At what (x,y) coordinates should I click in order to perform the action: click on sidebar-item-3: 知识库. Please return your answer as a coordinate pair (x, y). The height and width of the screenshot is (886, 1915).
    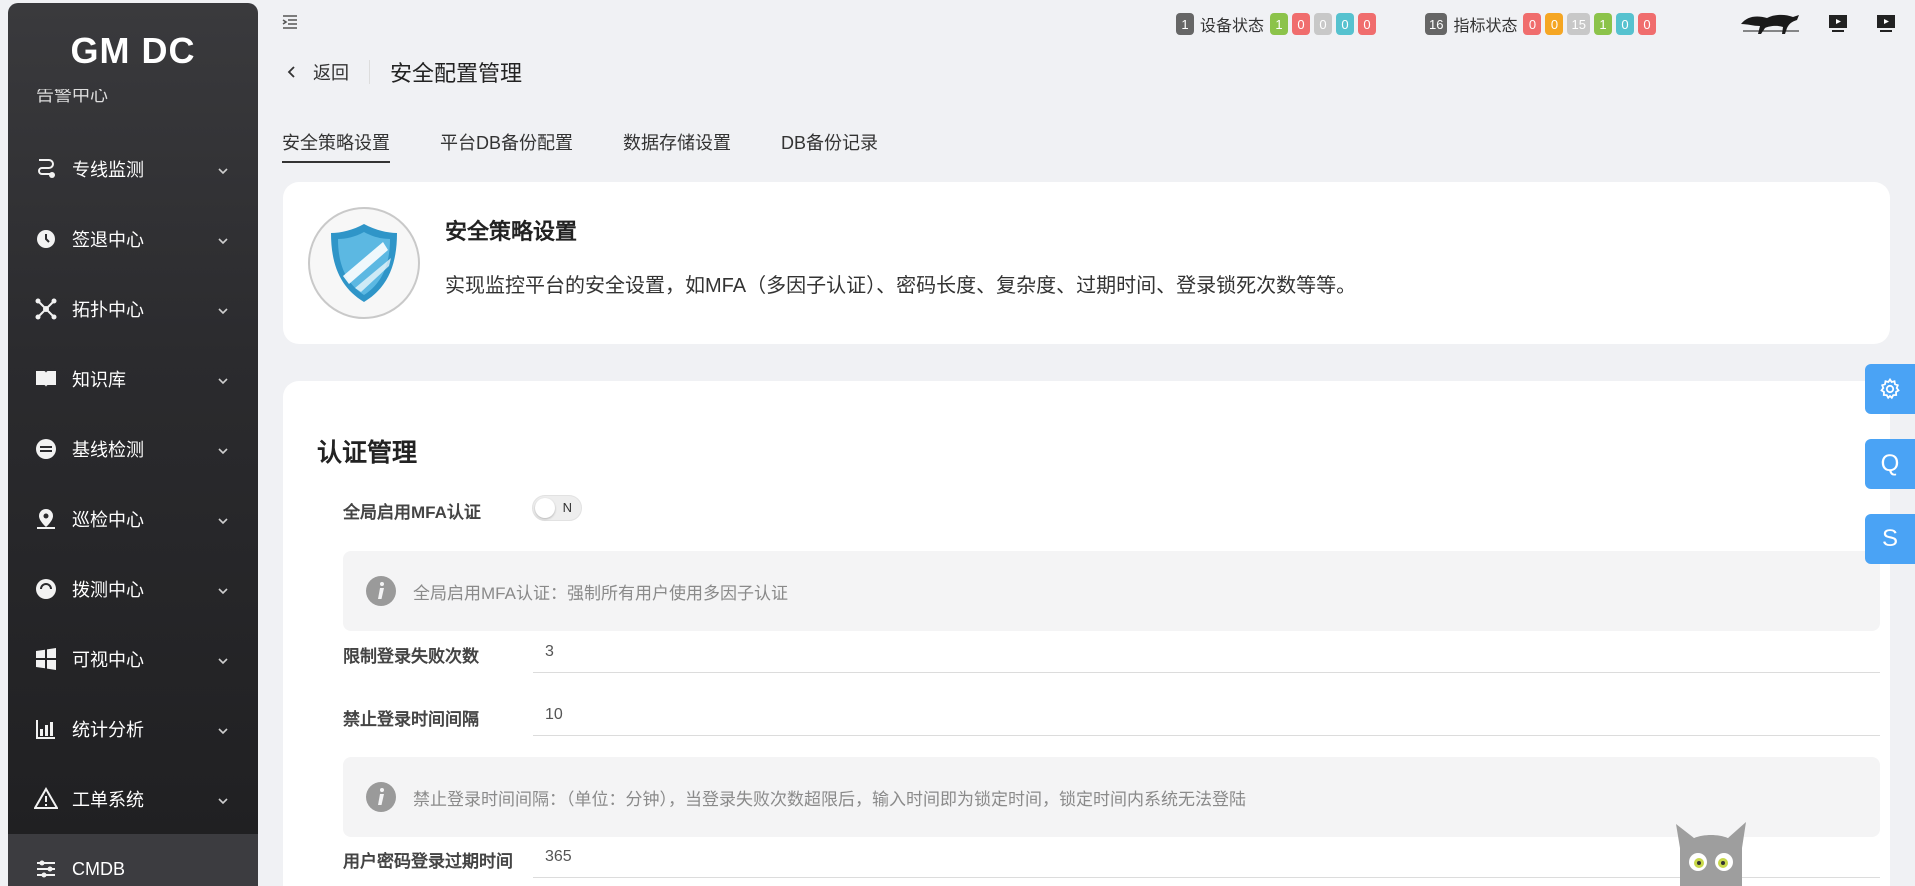
    Looking at the image, I should click on (133, 379).